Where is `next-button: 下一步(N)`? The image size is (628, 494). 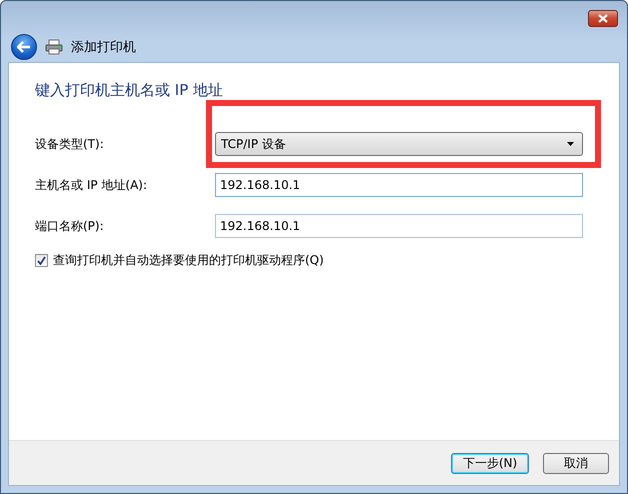 next-button: 下一步(N) is located at coordinates (490, 463).